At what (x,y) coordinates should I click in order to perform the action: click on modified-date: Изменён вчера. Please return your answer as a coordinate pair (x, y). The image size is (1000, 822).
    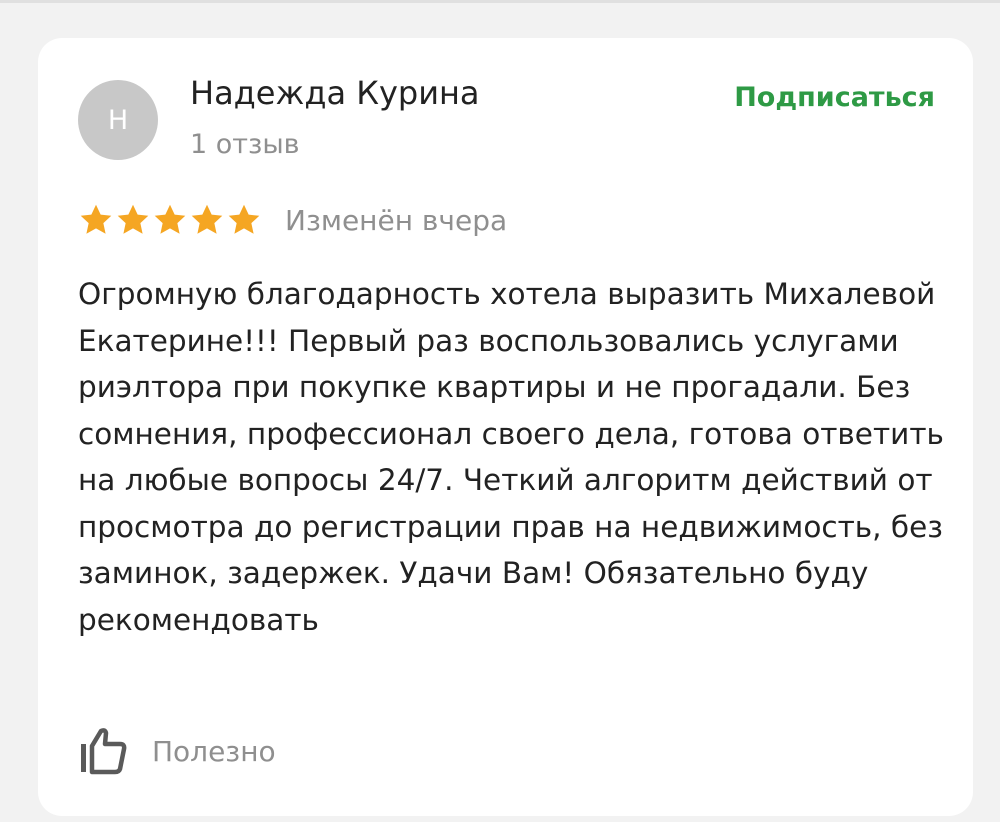
    Looking at the image, I should click on (396, 220).